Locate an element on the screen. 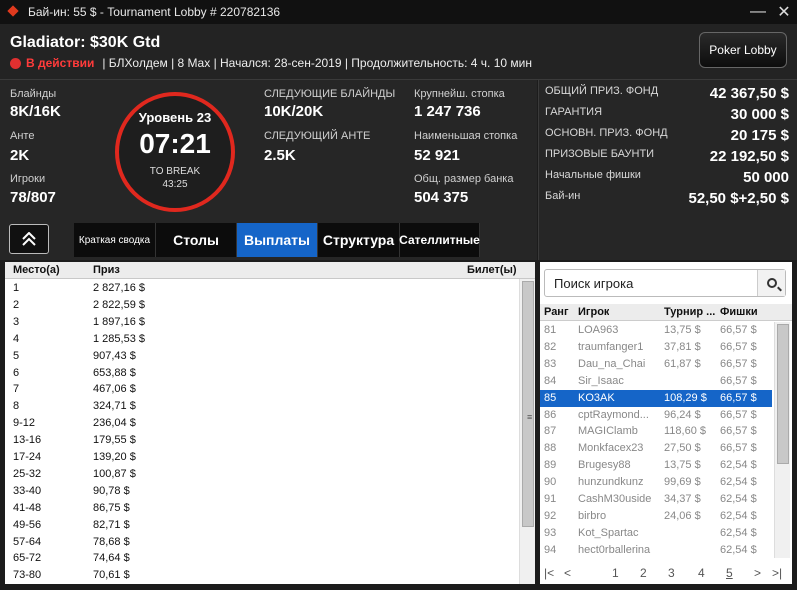 The height and width of the screenshot is (590, 797). payout-prize: 78,68 $ is located at coordinates (111, 541).